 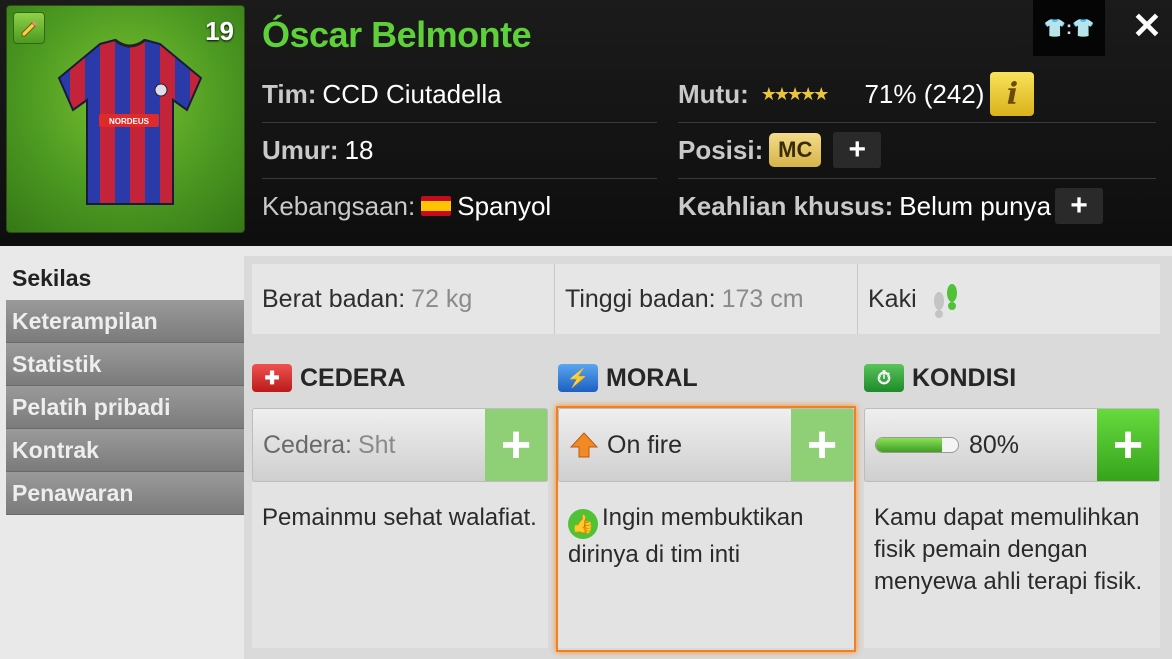 I want to click on foot-cell: Kaki, so click(x=1009, y=299).